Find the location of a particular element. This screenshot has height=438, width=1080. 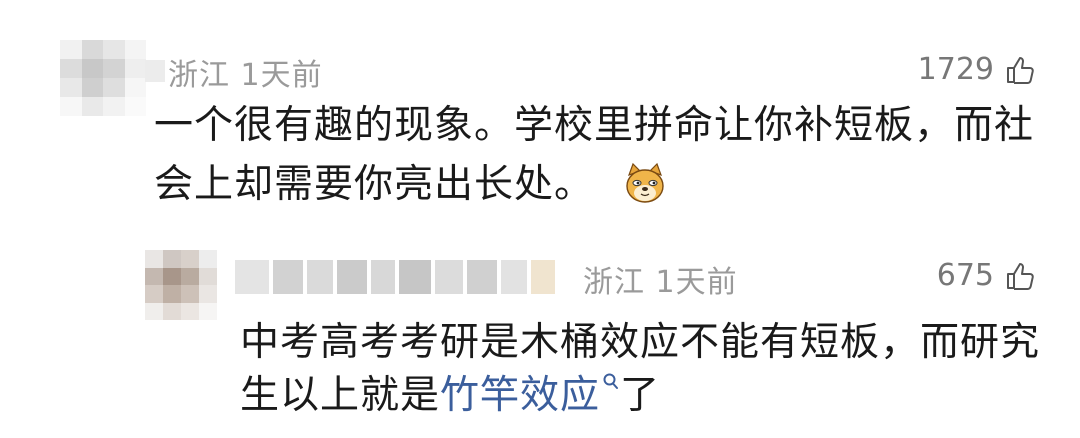

reply-like-count: 675 is located at coordinates (965, 275).